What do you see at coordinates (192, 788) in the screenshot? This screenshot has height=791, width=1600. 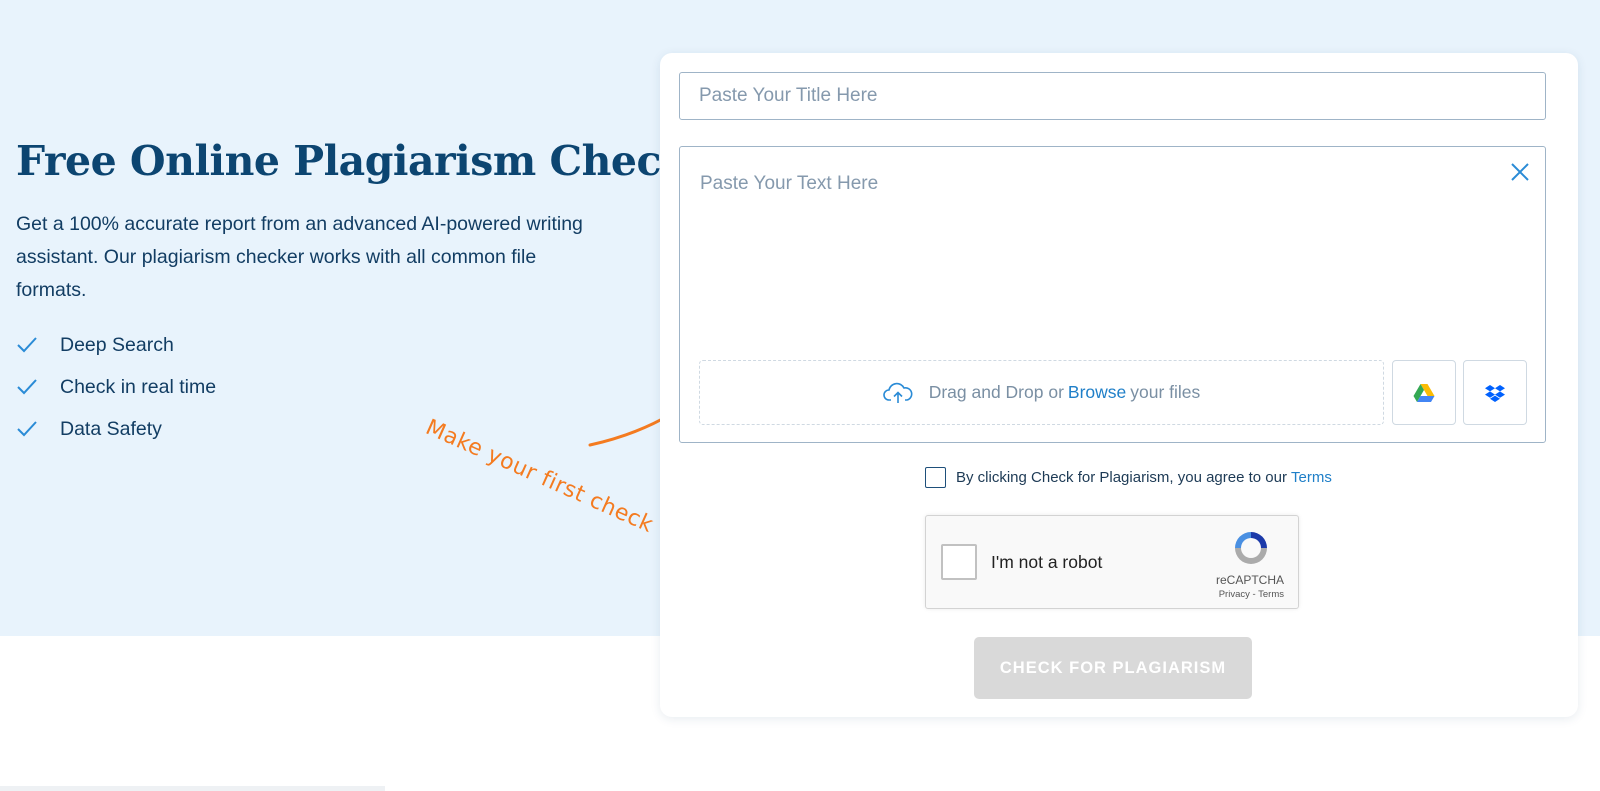 I see `bottom-divider` at bounding box center [192, 788].